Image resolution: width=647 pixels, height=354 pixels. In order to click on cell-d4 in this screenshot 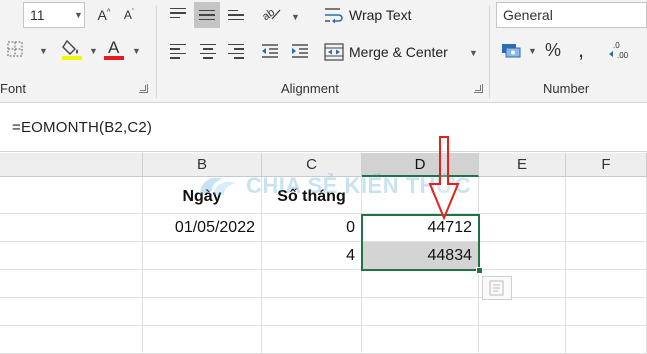, I will do `click(420, 284)`.